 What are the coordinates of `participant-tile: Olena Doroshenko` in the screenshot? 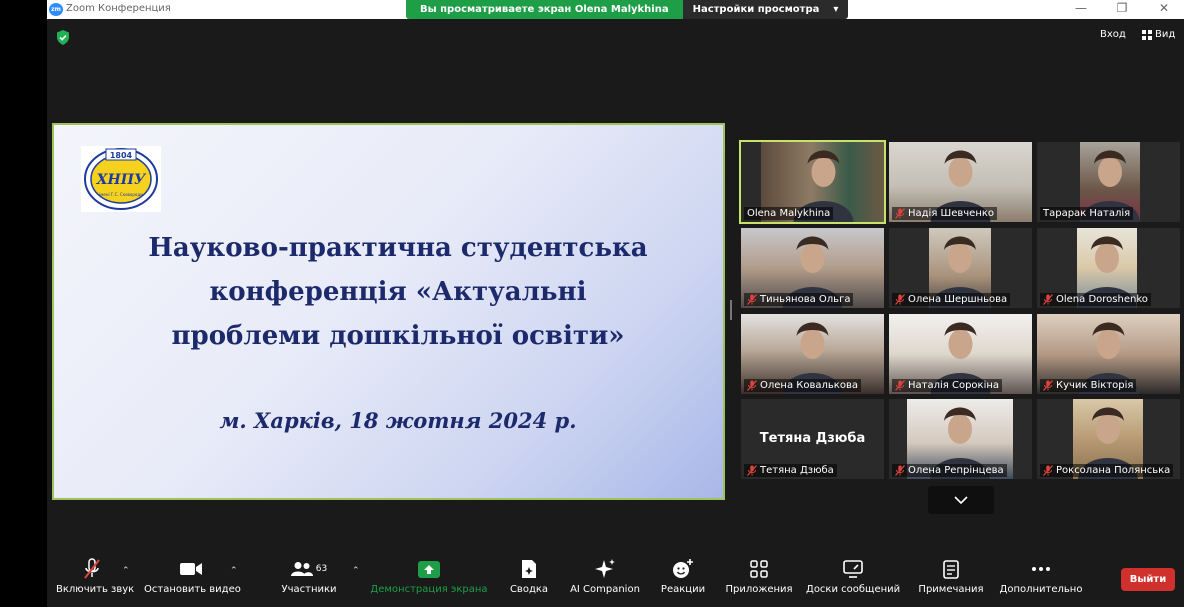 It's located at (1108, 268).